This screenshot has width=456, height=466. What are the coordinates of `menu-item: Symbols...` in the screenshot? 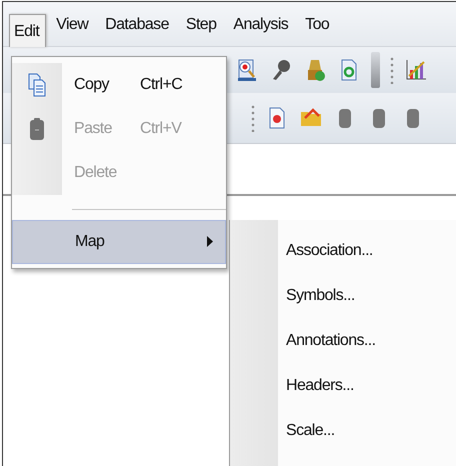 It's located at (320, 295).